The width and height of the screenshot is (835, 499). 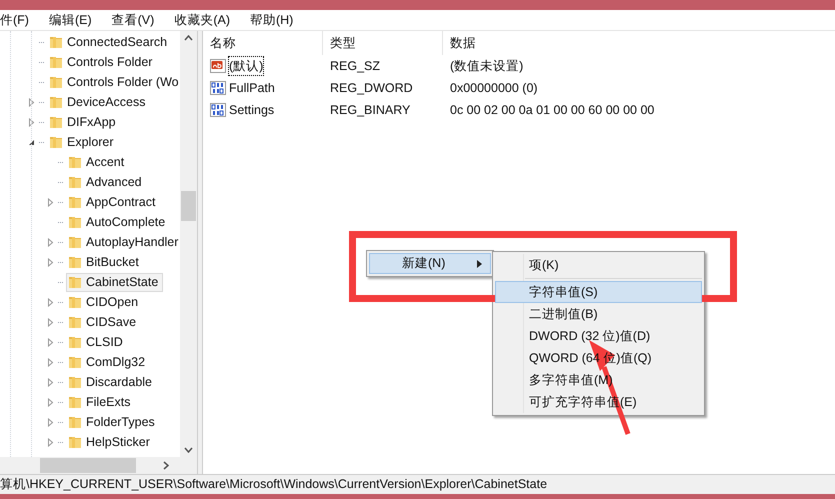 What do you see at coordinates (97, 342) in the screenshot?
I see `tree-item: CLSID` at bounding box center [97, 342].